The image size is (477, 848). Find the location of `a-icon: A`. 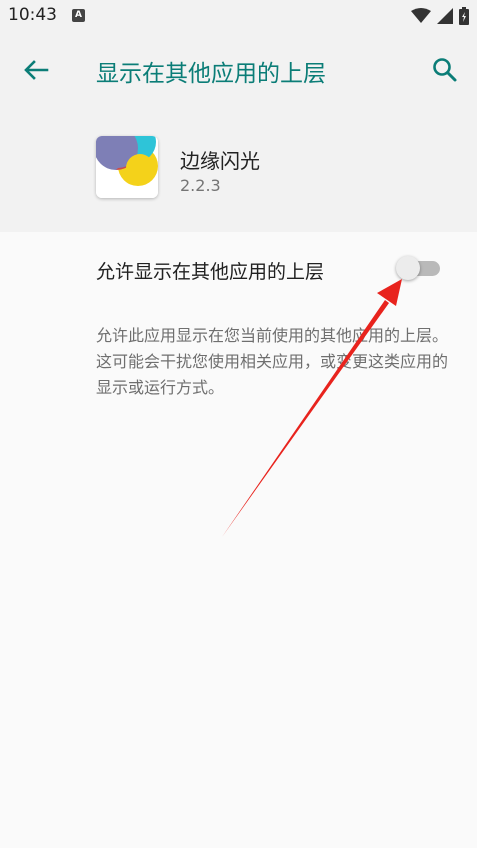

a-icon: A is located at coordinates (78, 15).